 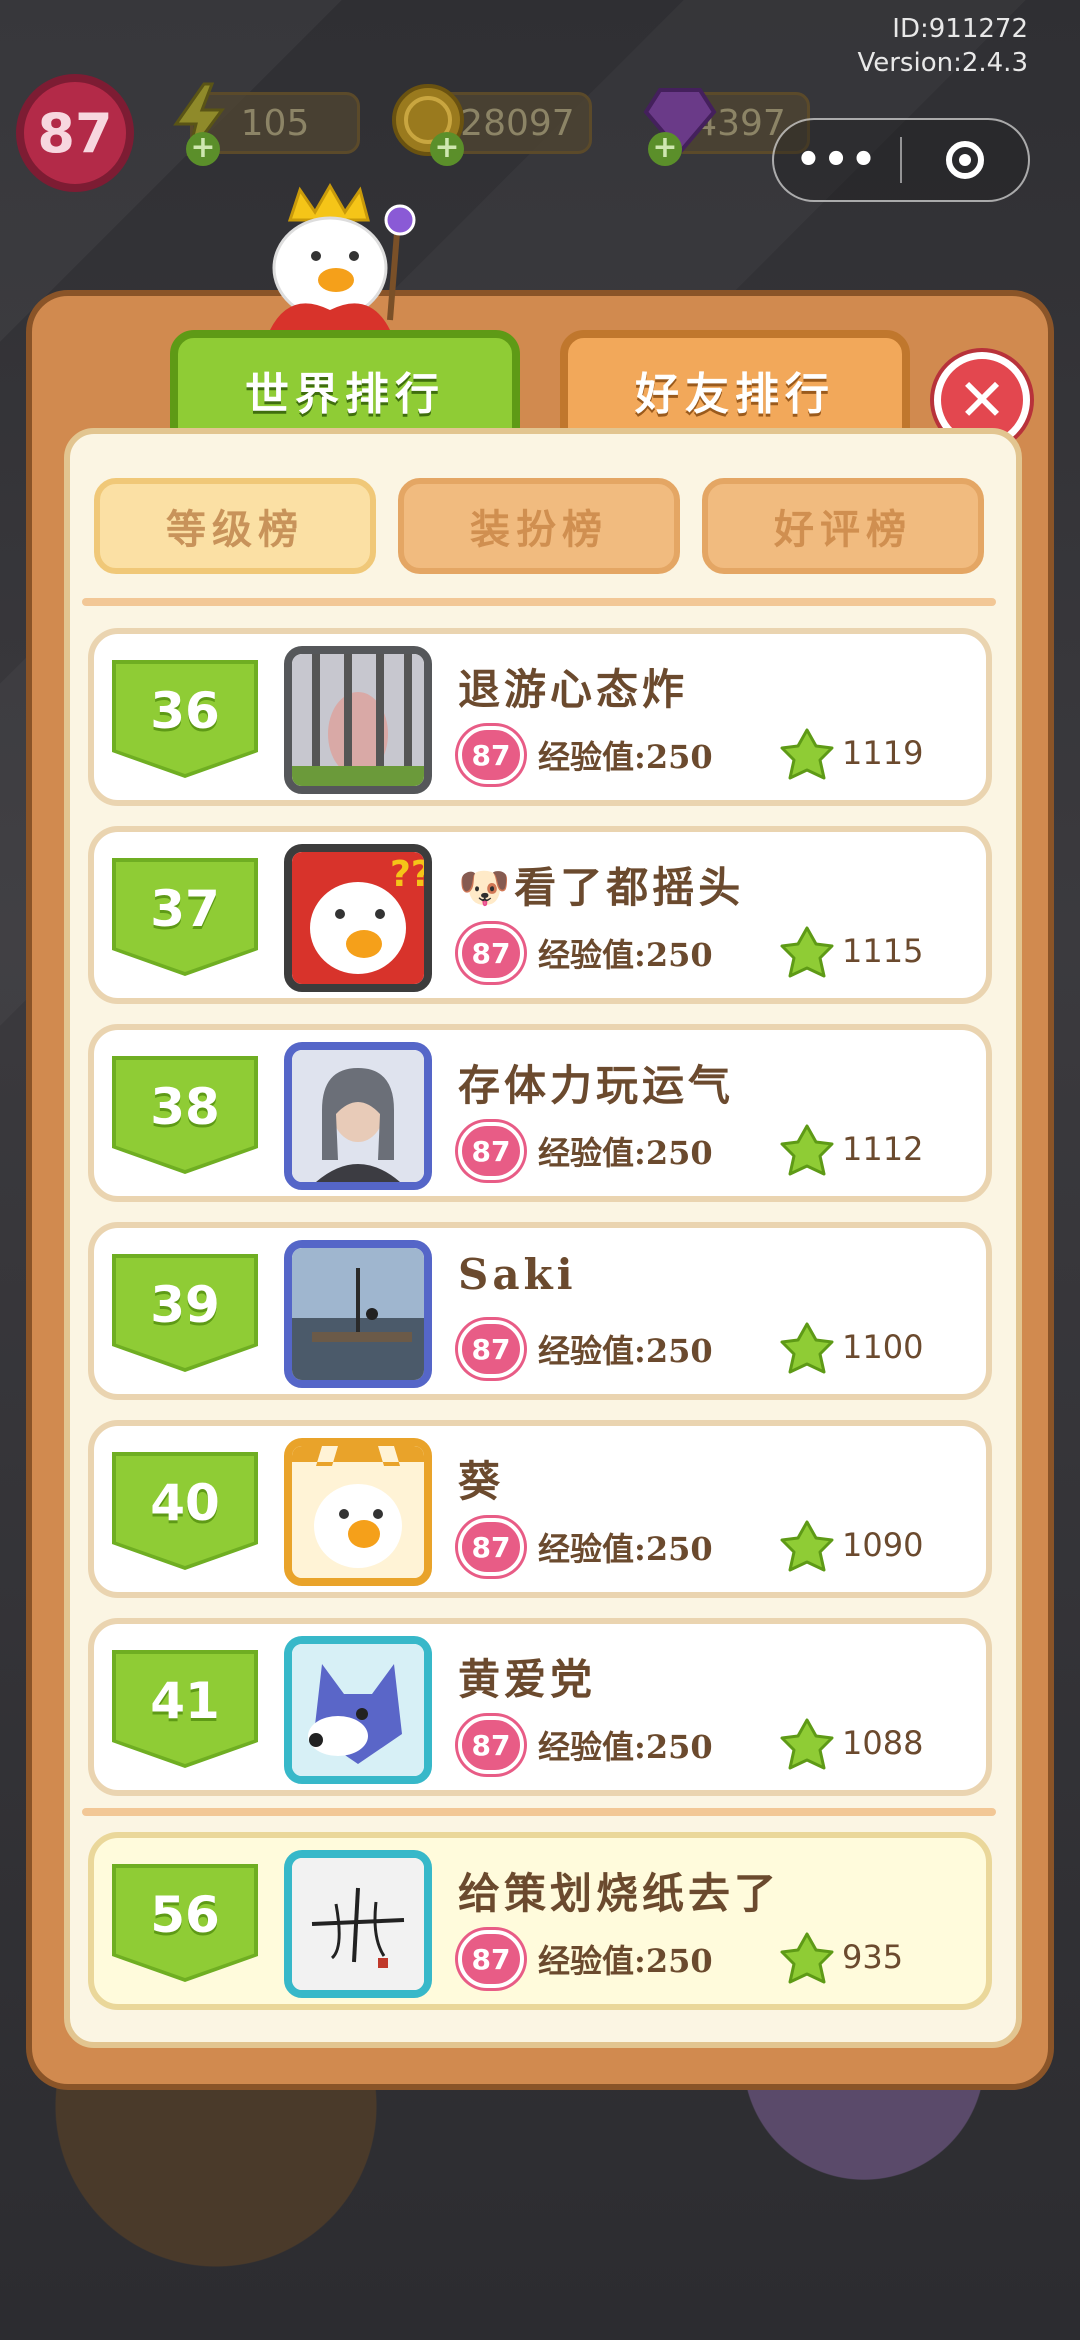 I want to click on calligraphy-avatar-icon, so click(x=358, y=1924).